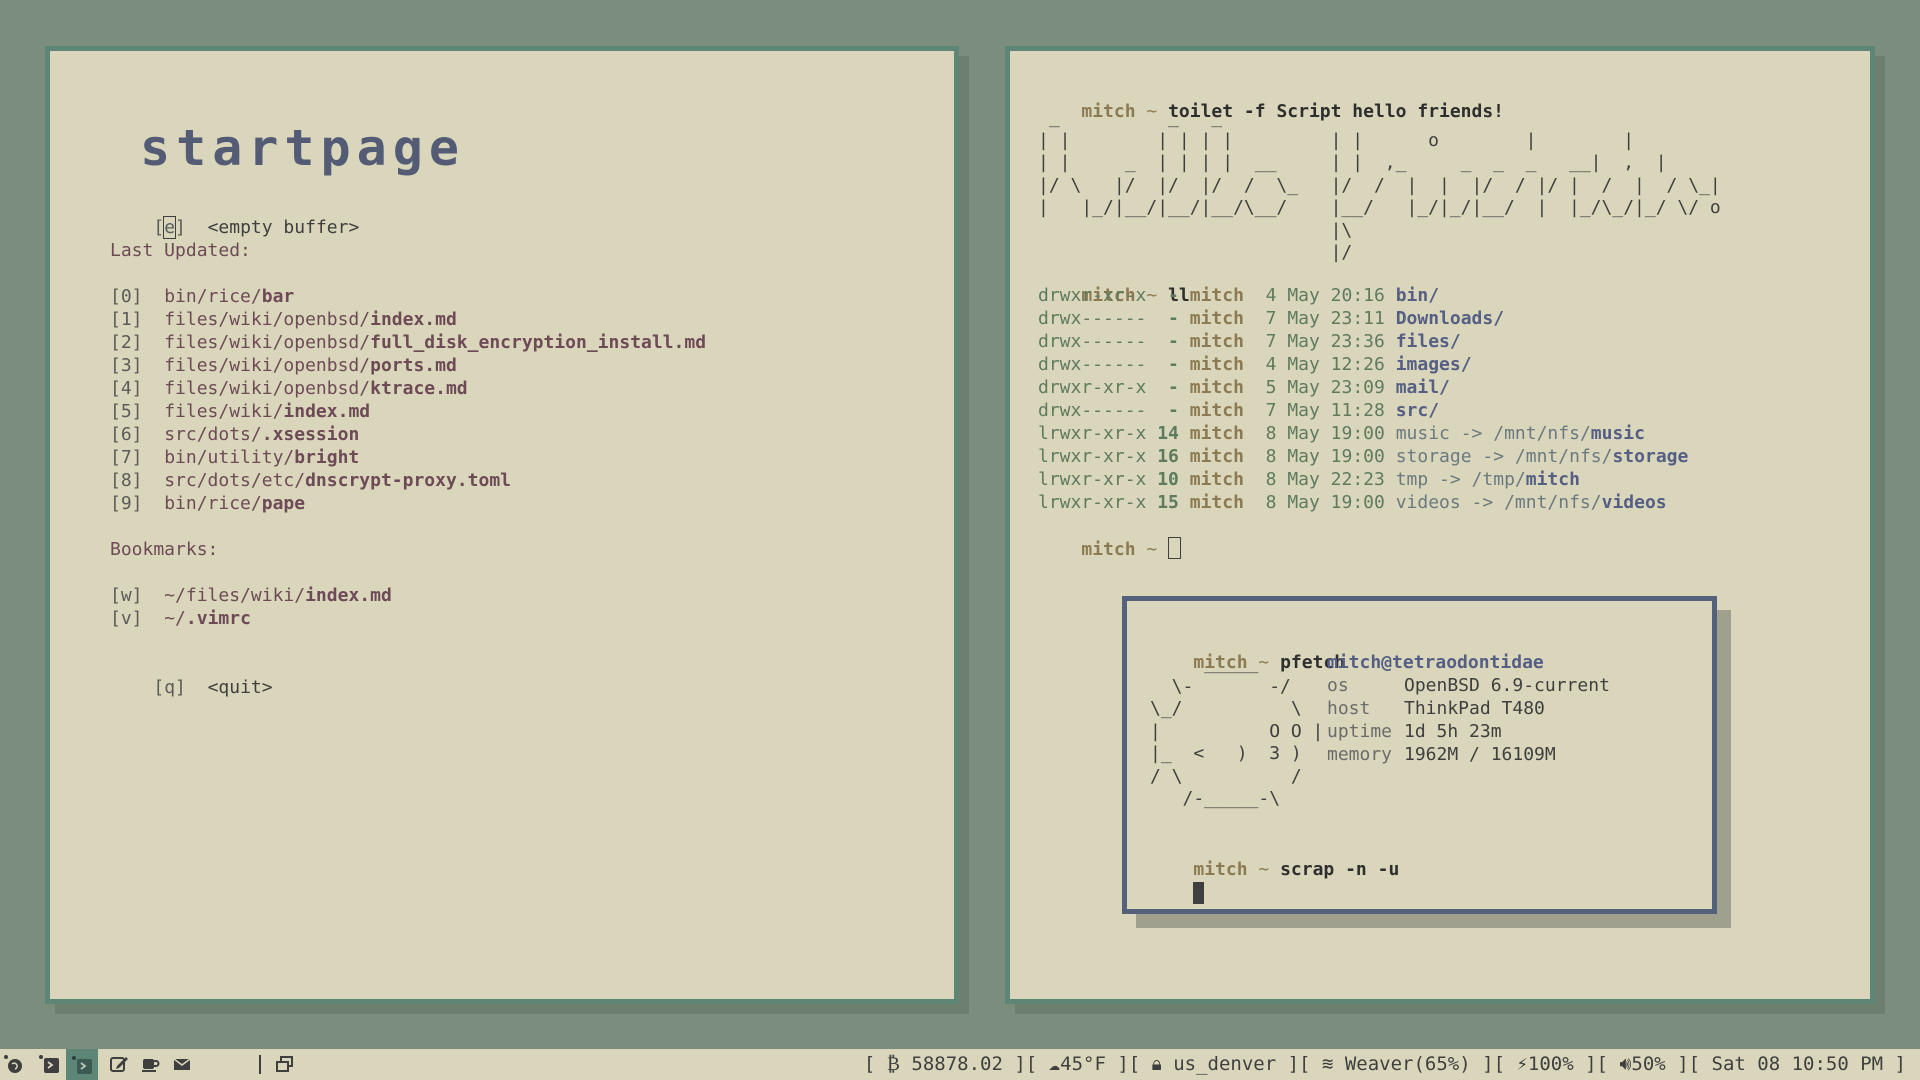  I want to click on ascii-line: _ _ _, so click(1217, 117).